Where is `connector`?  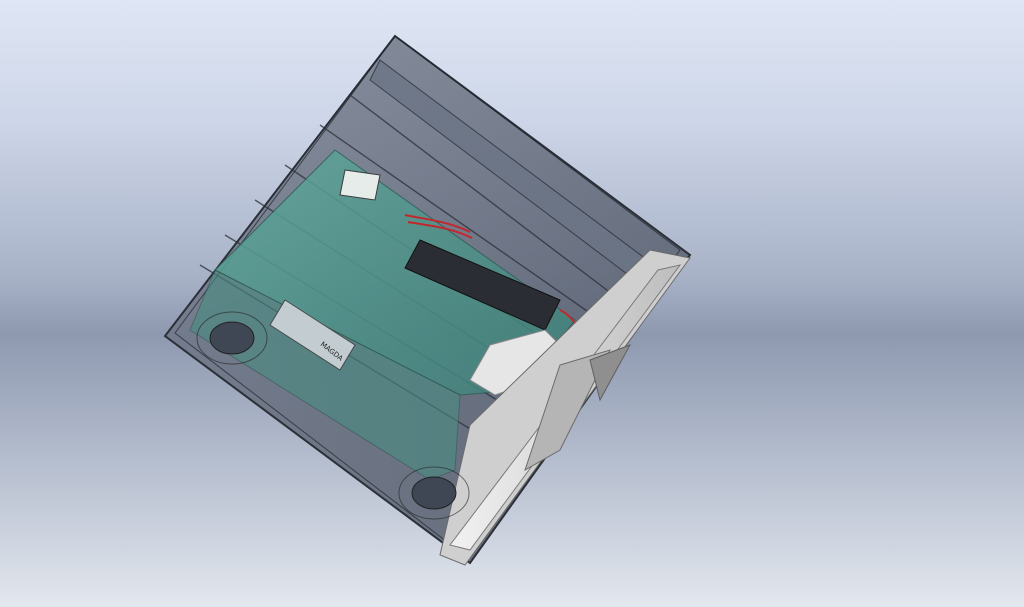 connector is located at coordinates (360, 185).